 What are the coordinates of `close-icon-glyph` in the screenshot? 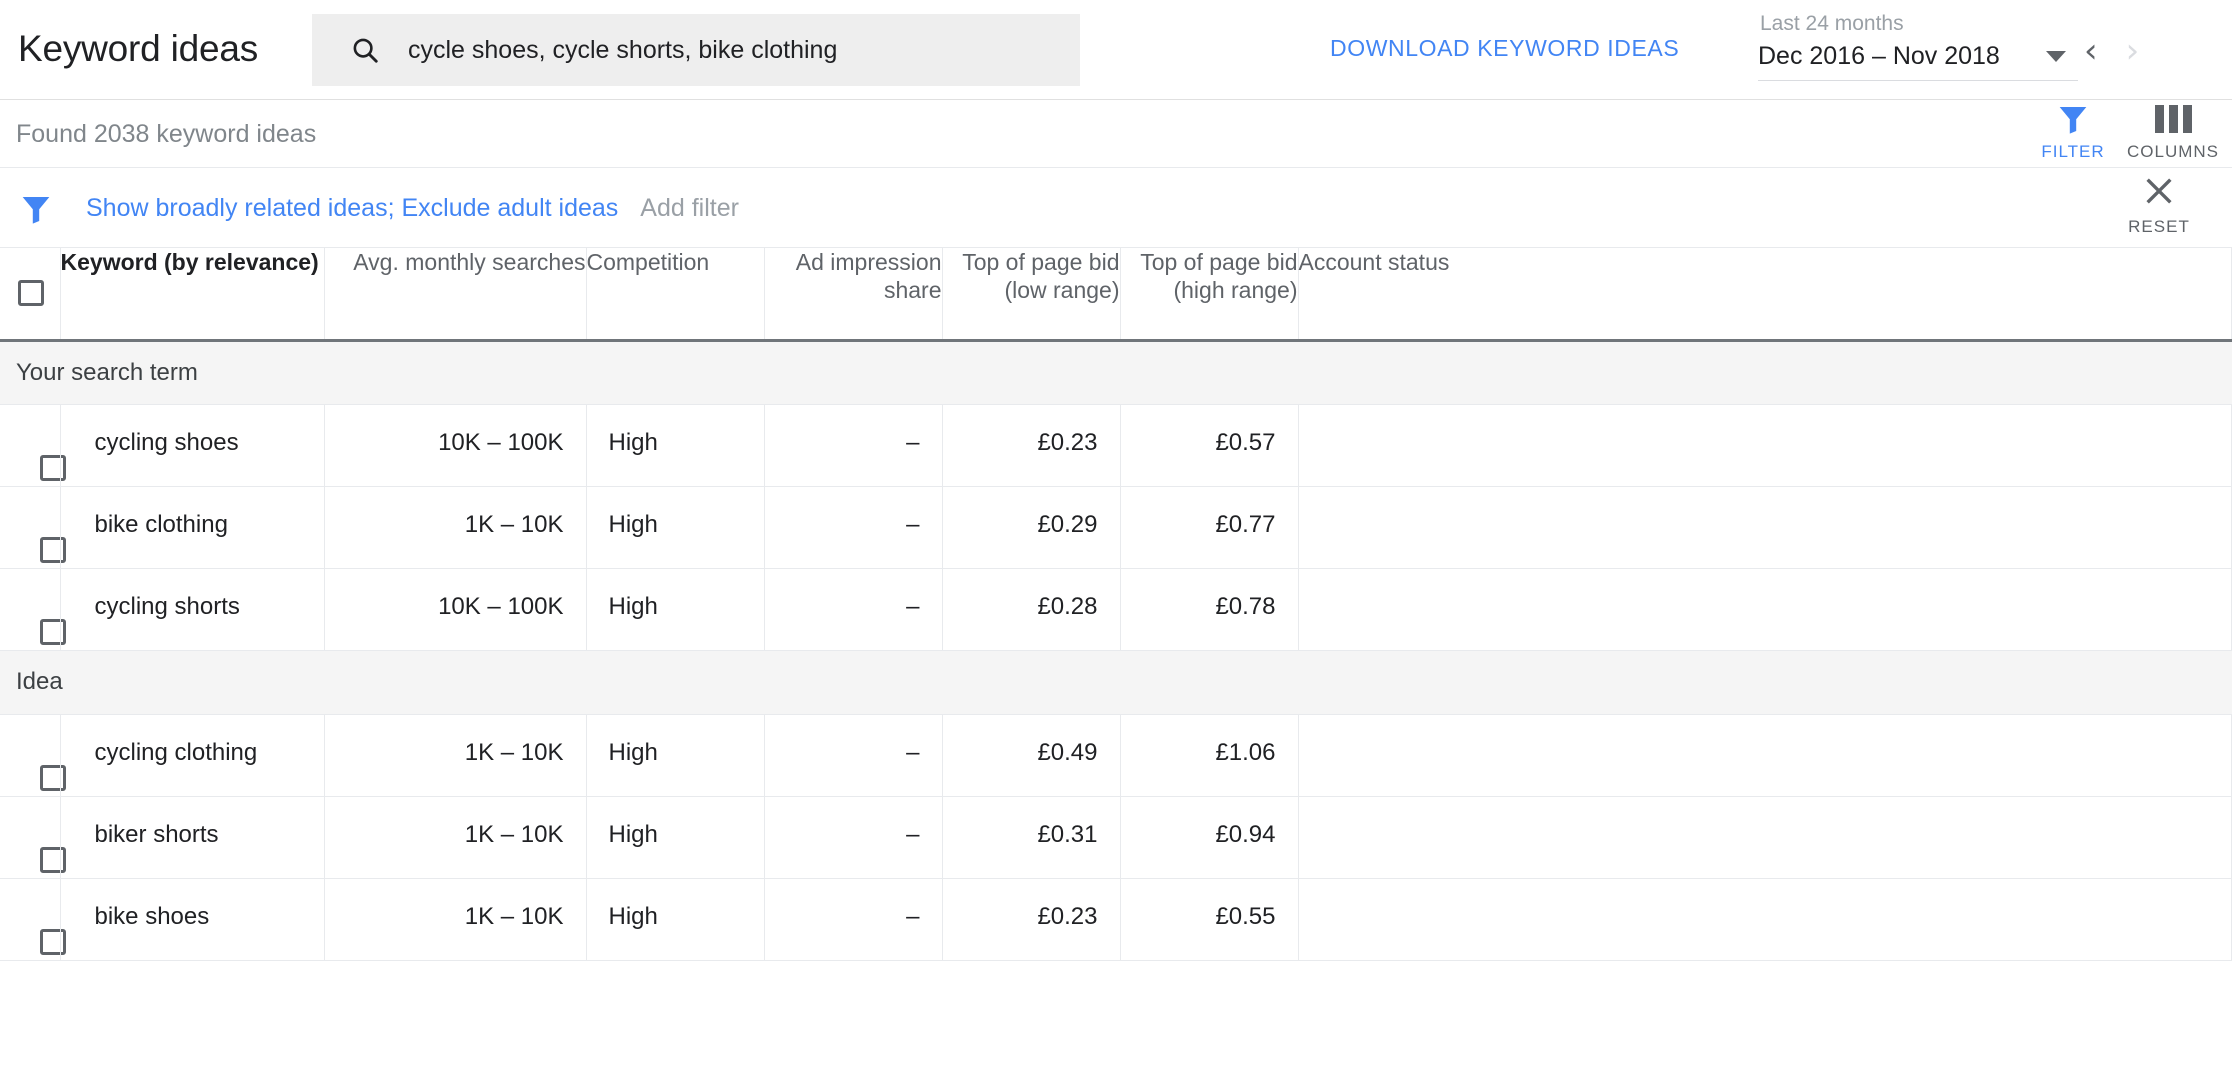 It's located at (2159, 191).